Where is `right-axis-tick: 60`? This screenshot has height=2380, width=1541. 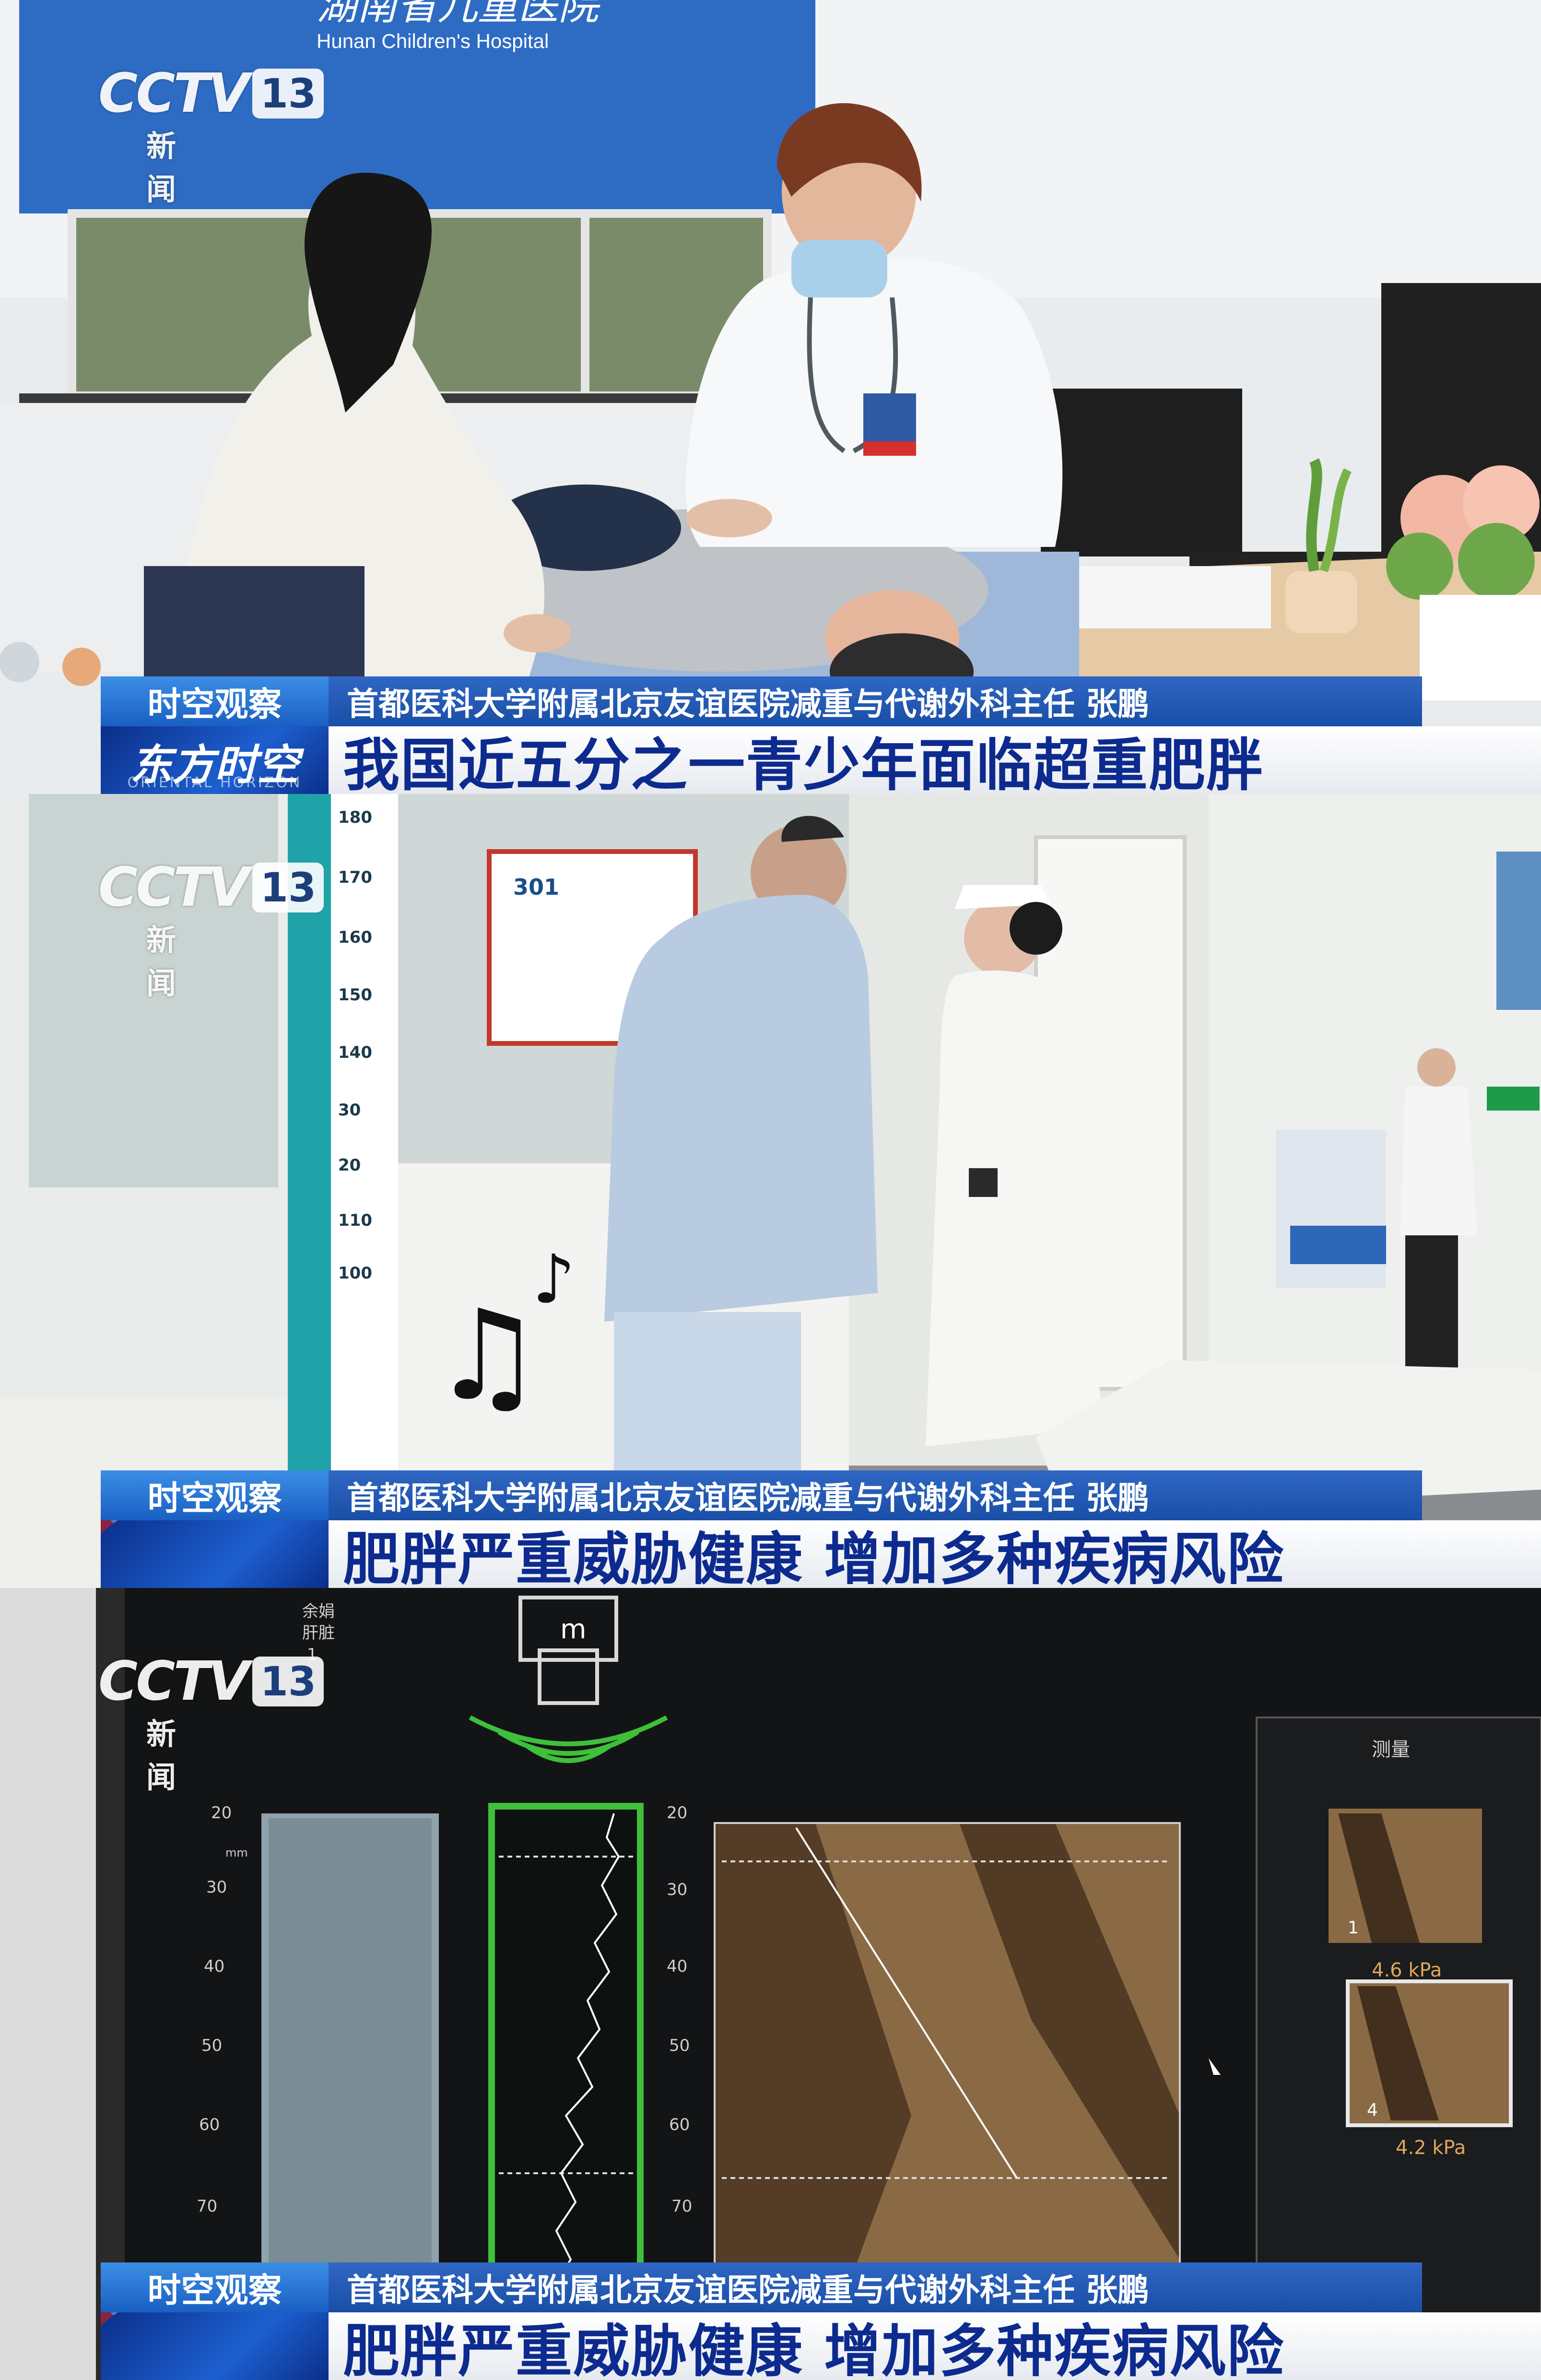 right-axis-tick: 60 is located at coordinates (679, 2124).